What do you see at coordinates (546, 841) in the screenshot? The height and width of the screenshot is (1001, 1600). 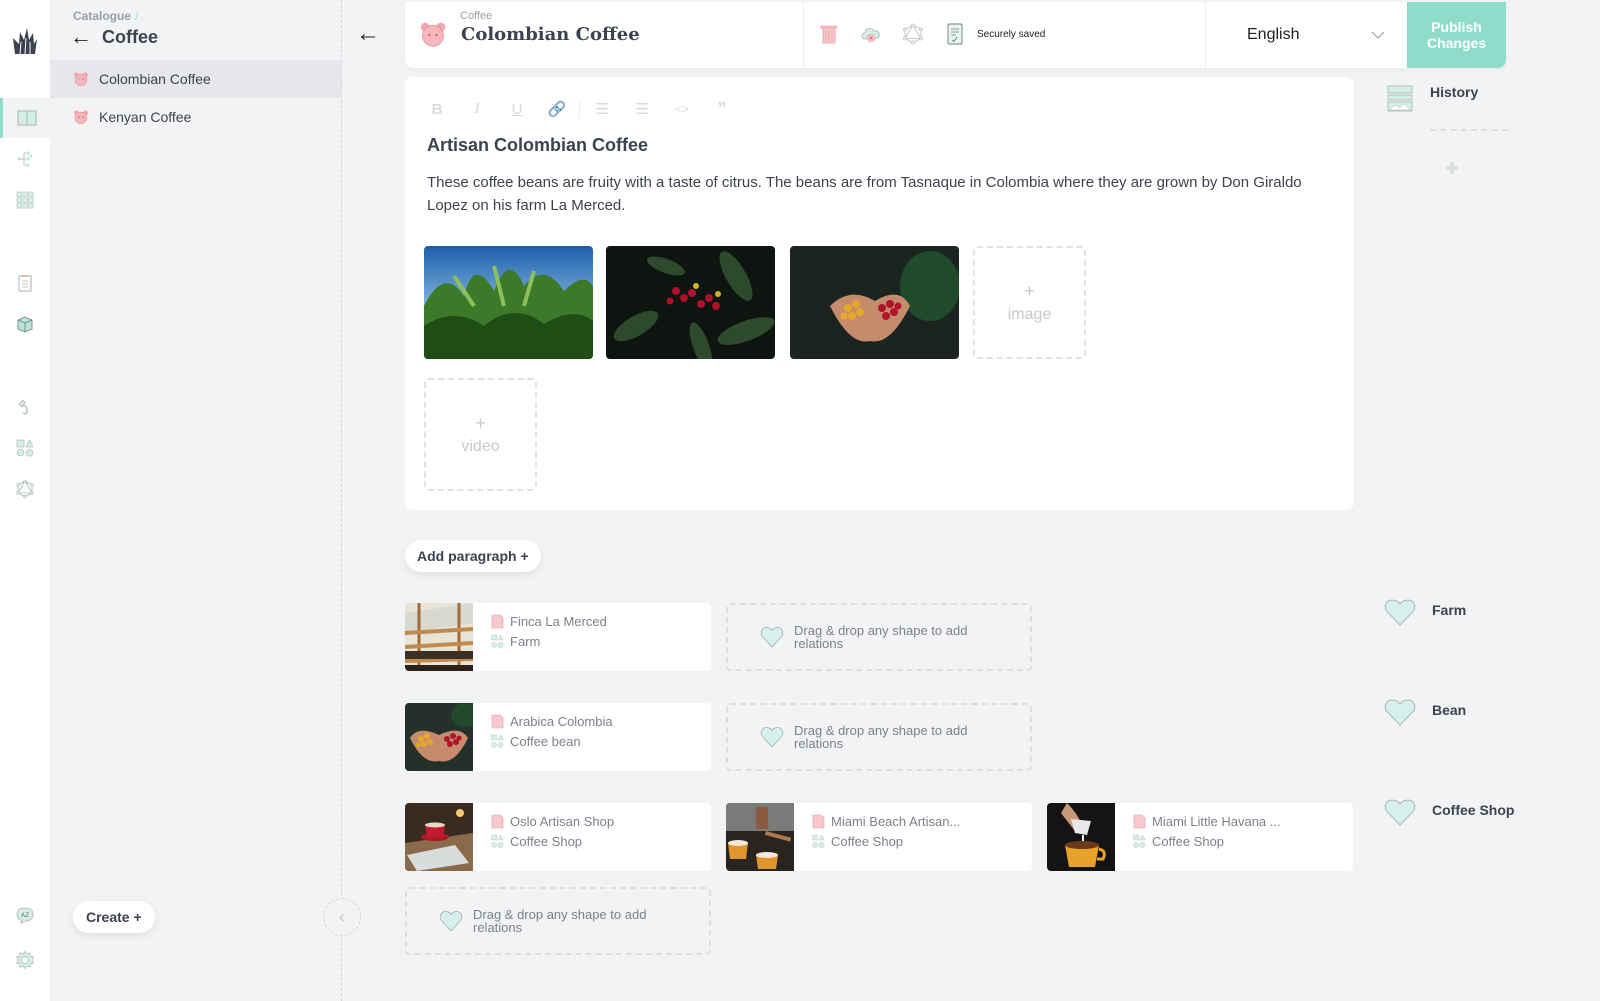 I see `relation-shape-label: Coffee Shop` at bounding box center [546, 841].